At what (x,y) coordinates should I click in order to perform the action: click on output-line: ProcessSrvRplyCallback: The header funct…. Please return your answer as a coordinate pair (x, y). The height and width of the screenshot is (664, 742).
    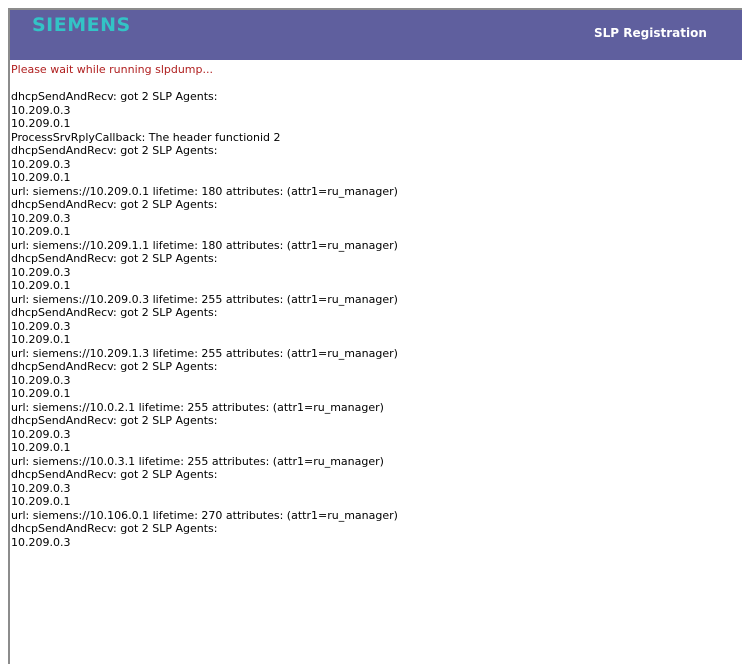
    Looking at the image, I should click on (146, 137).